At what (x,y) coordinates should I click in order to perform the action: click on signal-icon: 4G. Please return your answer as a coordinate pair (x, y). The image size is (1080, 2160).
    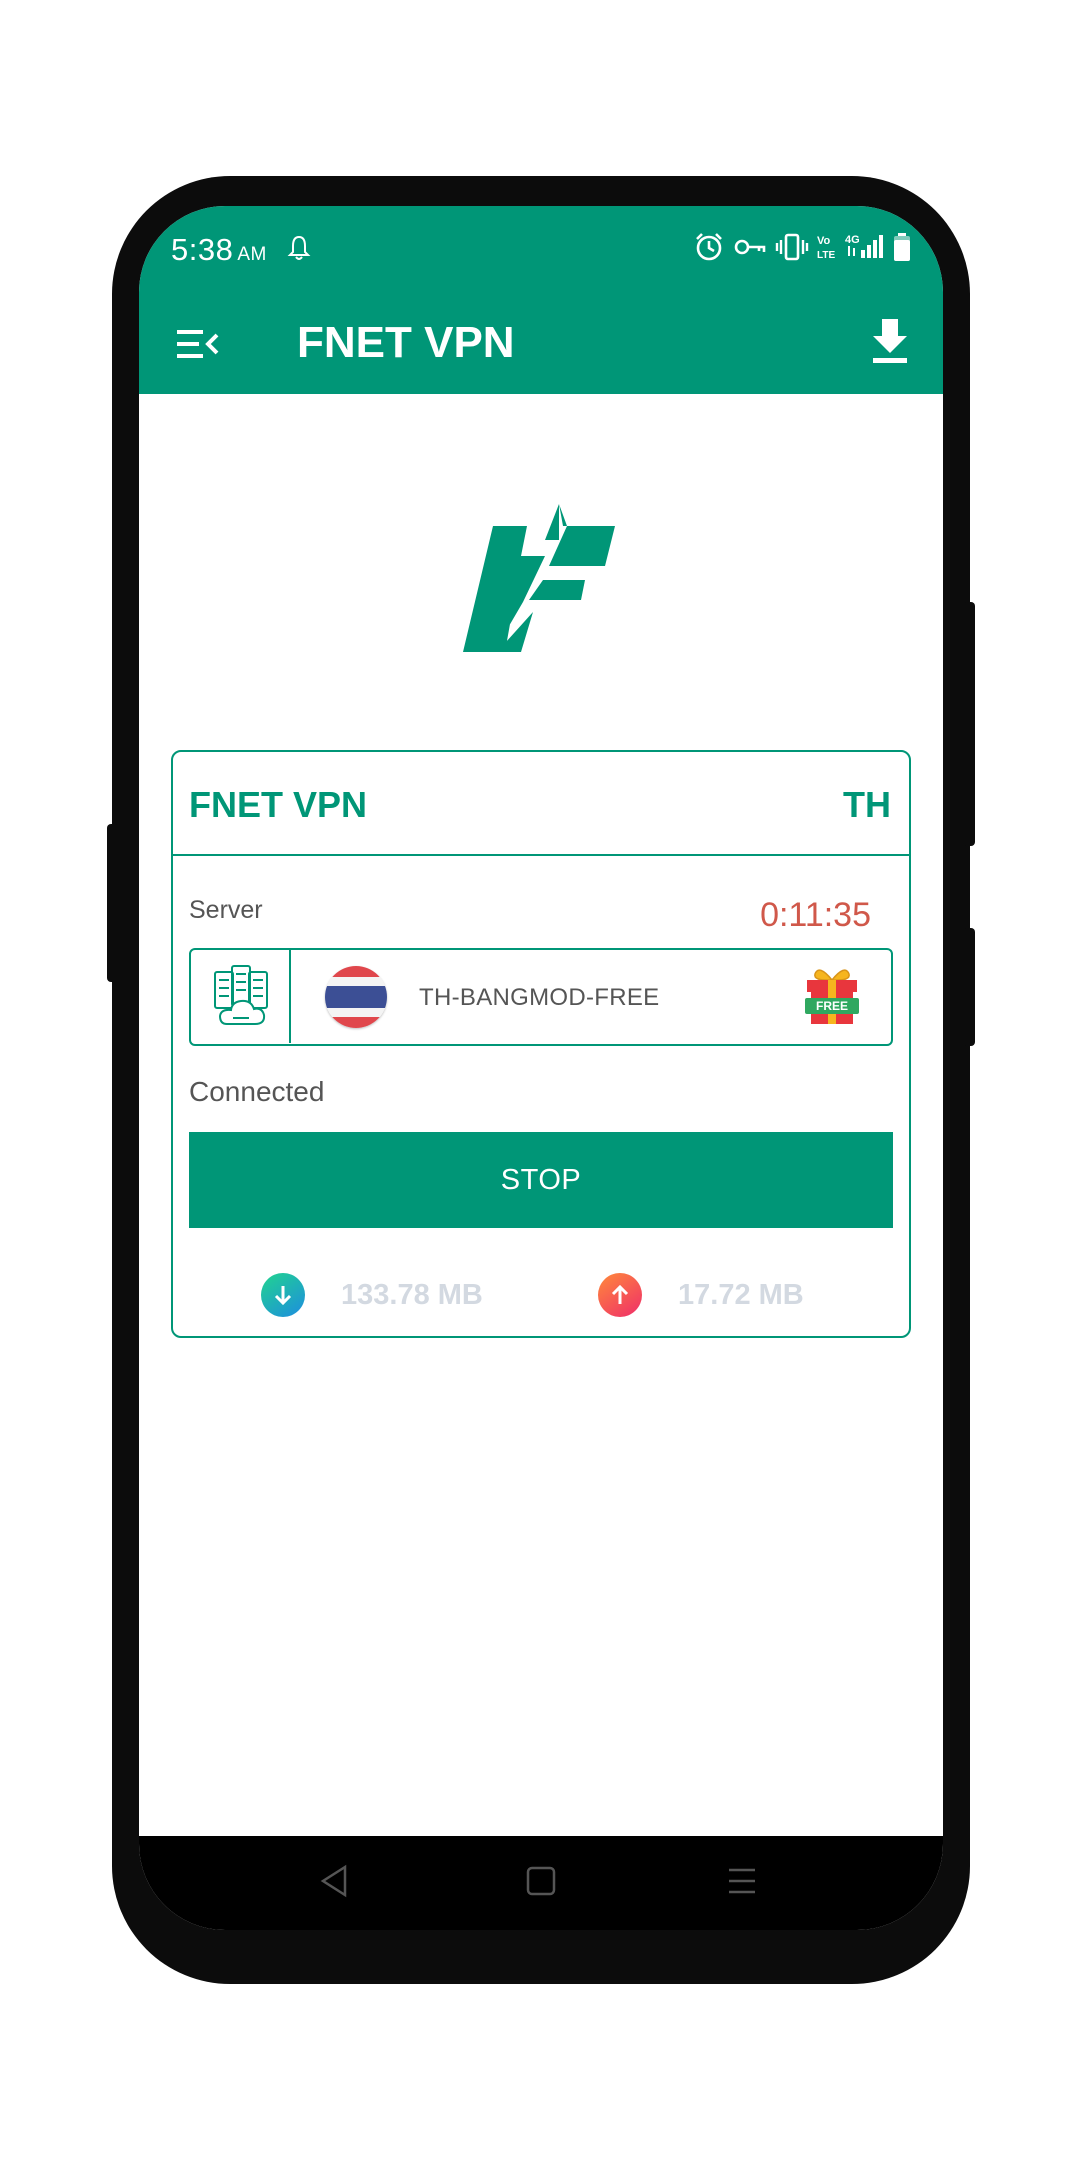
    Looking at the image, I should click on (864, 246).